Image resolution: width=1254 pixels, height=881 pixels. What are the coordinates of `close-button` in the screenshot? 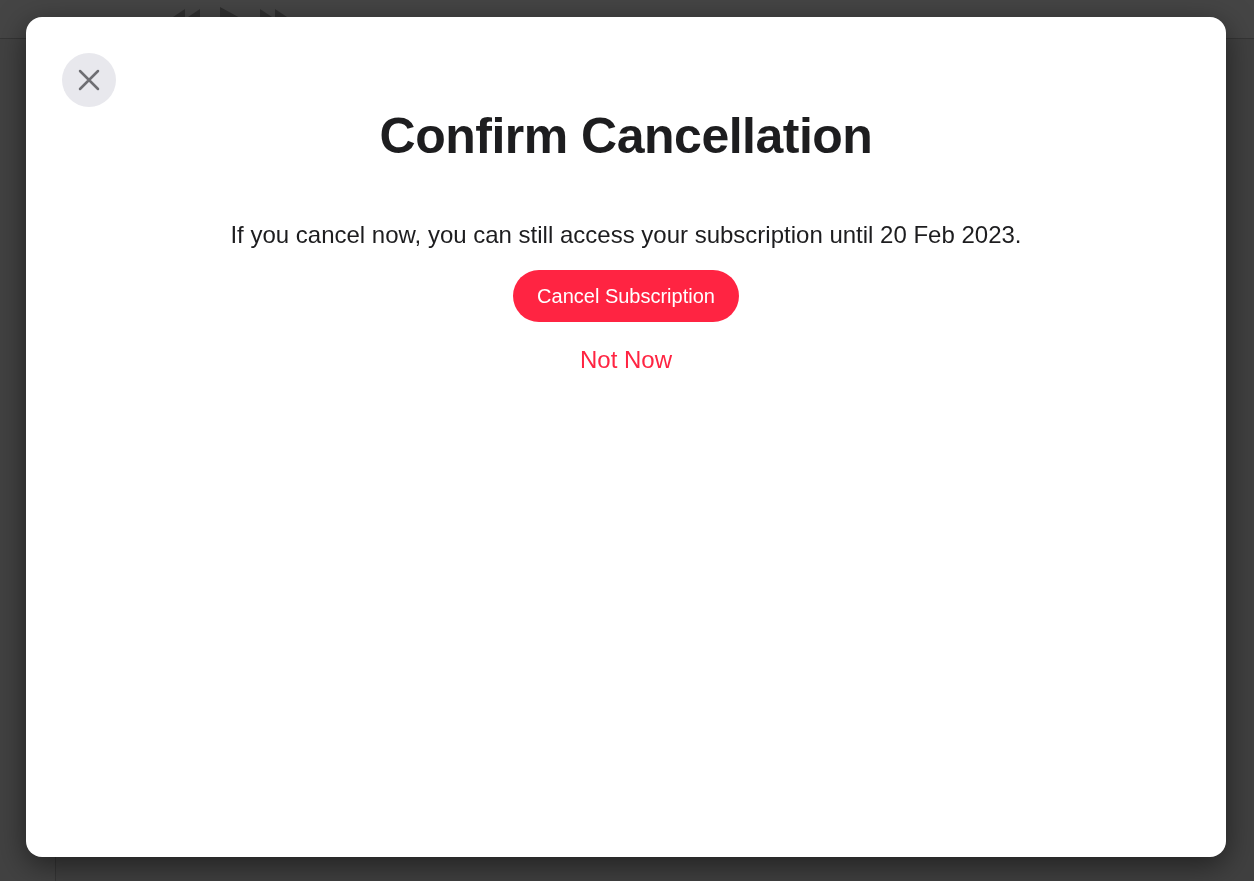 It's located at (89, 80).